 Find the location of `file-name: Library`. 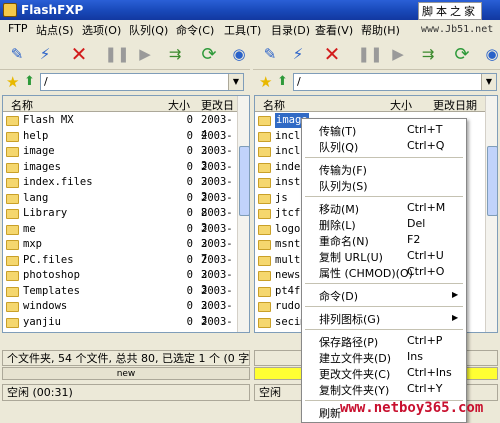

file-name: Library is located at coordinates (45, 213).